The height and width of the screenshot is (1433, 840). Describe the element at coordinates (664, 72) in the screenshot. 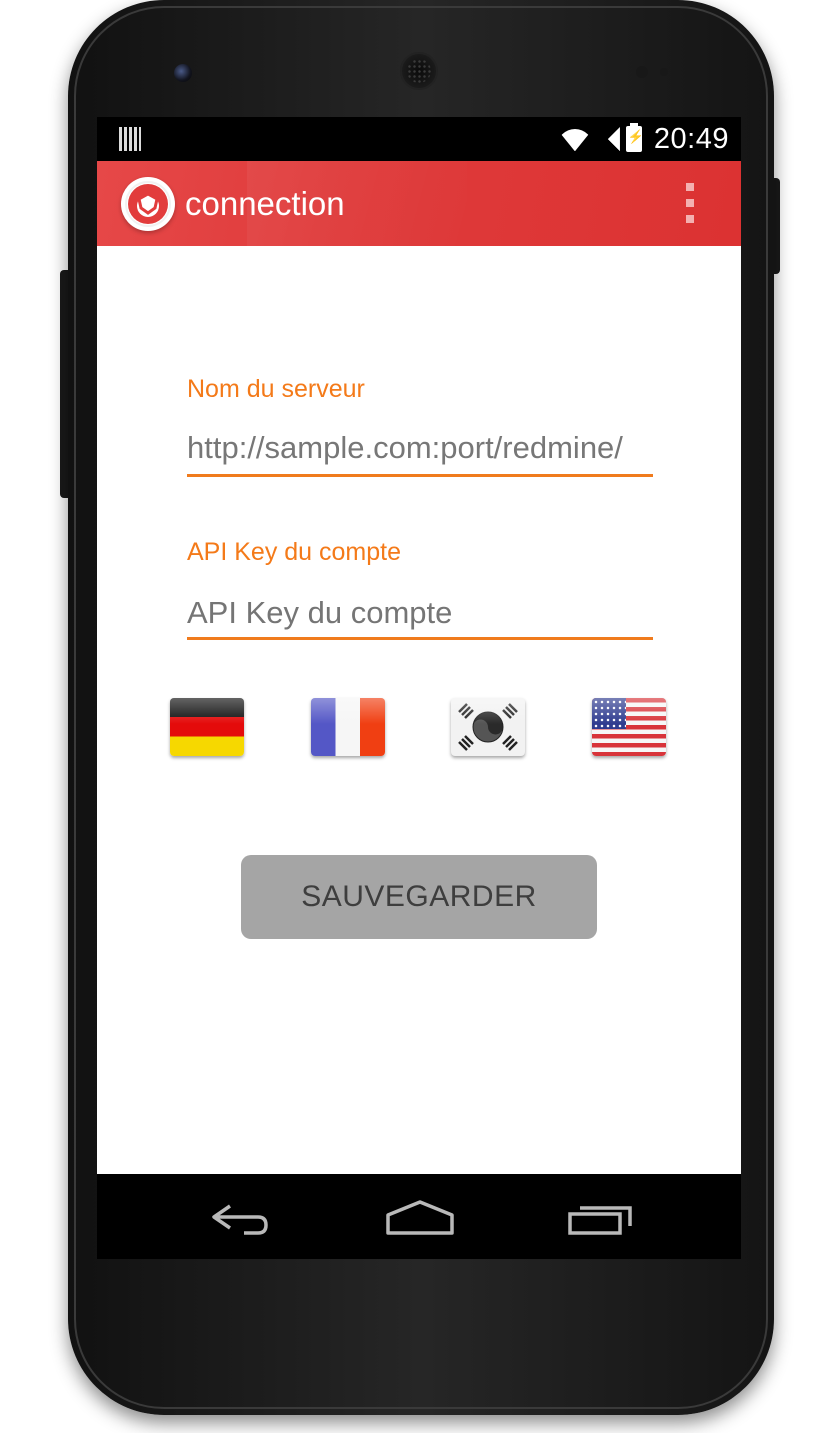

I see `light-sensor-icon` at that location.